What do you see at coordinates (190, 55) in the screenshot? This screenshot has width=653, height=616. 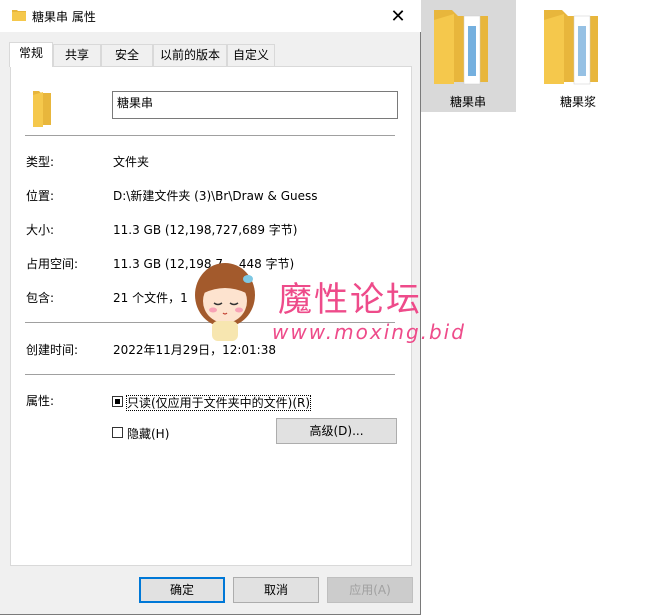 I see `tab-previous-versions: 以前的版本` at bounding box center [190, 55].